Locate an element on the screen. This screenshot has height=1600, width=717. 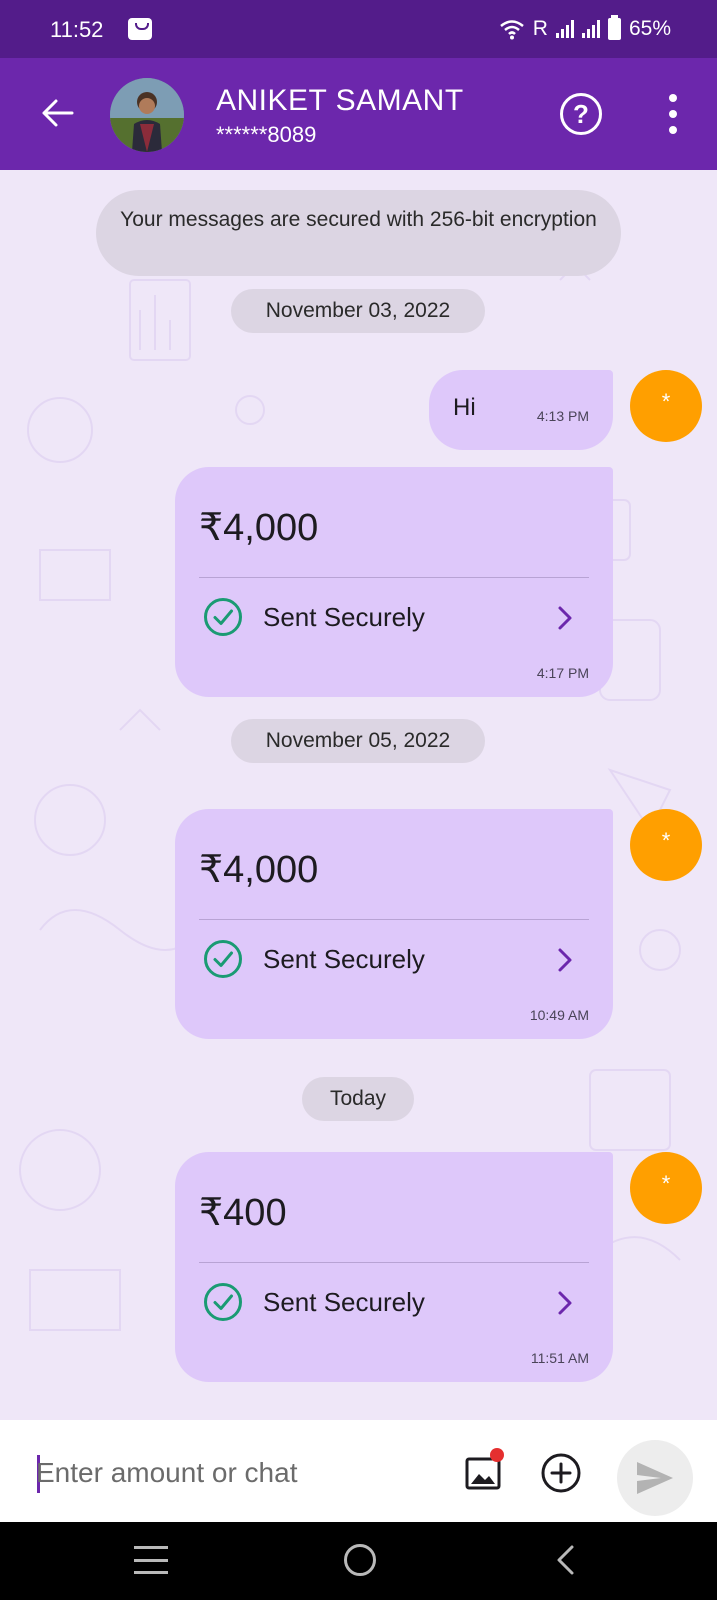
text-message-bubble: Hi 4:13 PM is located at coordinates (521, 410).